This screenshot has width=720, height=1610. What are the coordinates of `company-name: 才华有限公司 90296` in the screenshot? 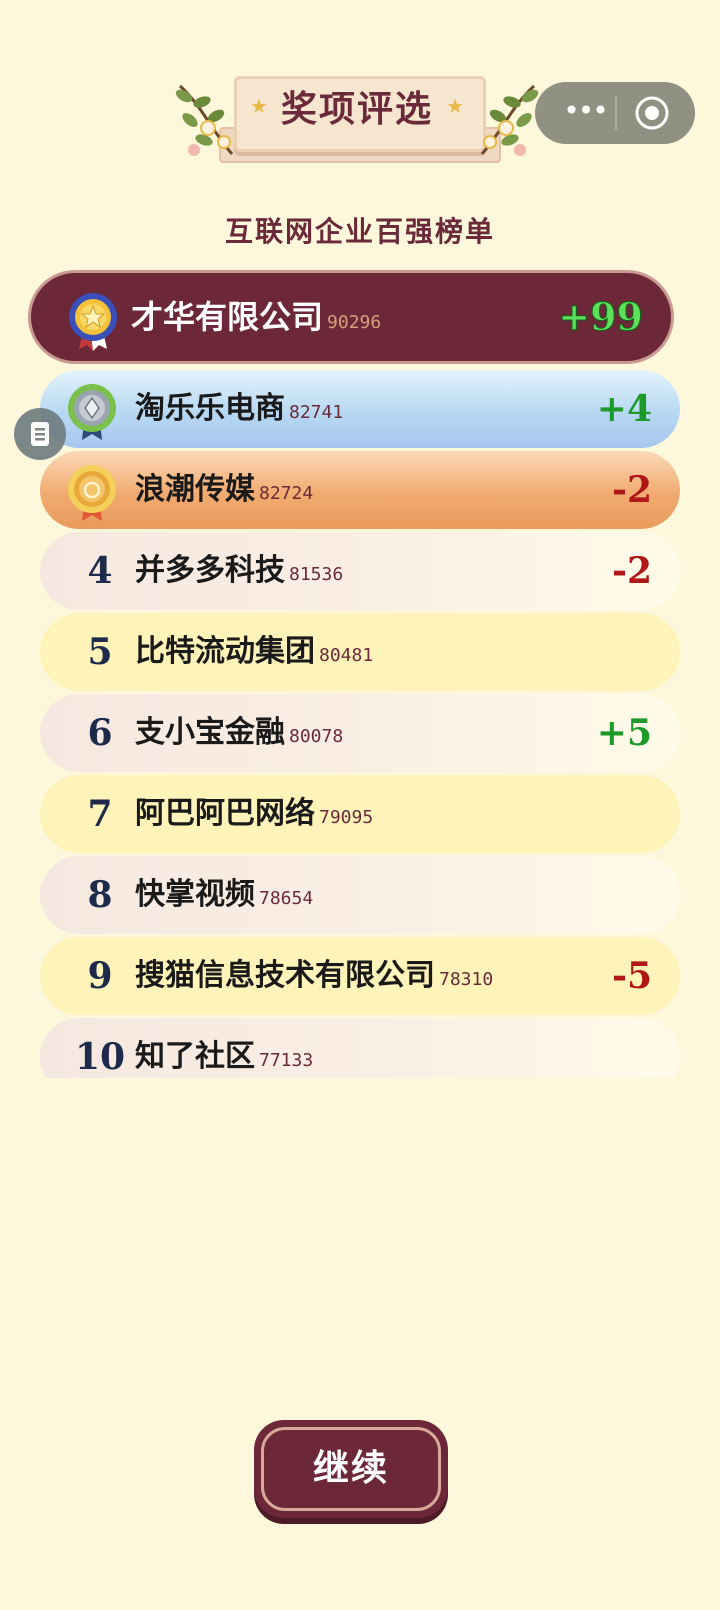 It's located at (256, 317).